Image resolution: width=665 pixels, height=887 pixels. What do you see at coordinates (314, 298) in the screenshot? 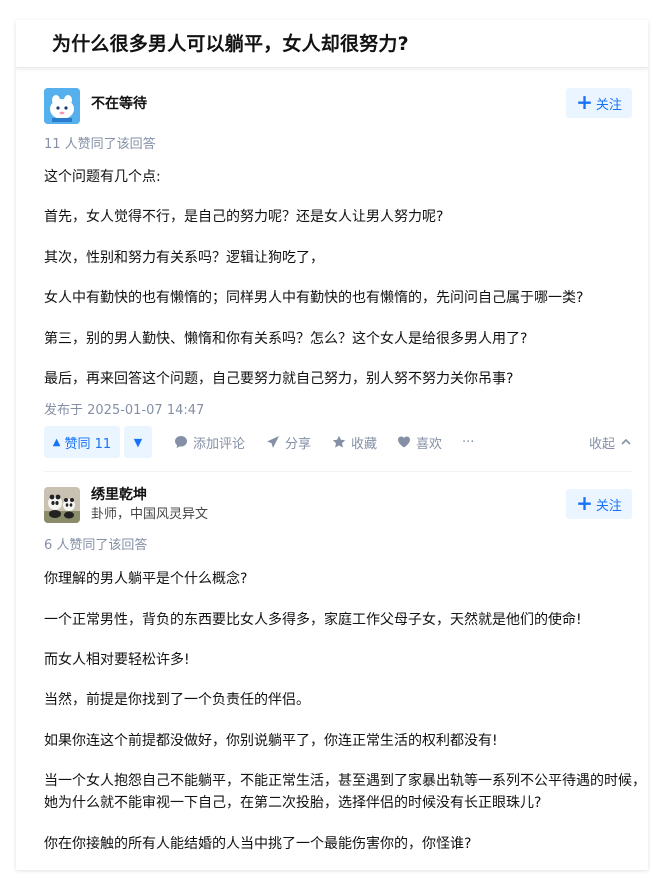
I see `answer-paragraph: 女人中有勤快的也有懒惰的；同样男人中有勤快的也有懒惰的，先问问自己属于哪一类?` at bounding box center [314, 298].